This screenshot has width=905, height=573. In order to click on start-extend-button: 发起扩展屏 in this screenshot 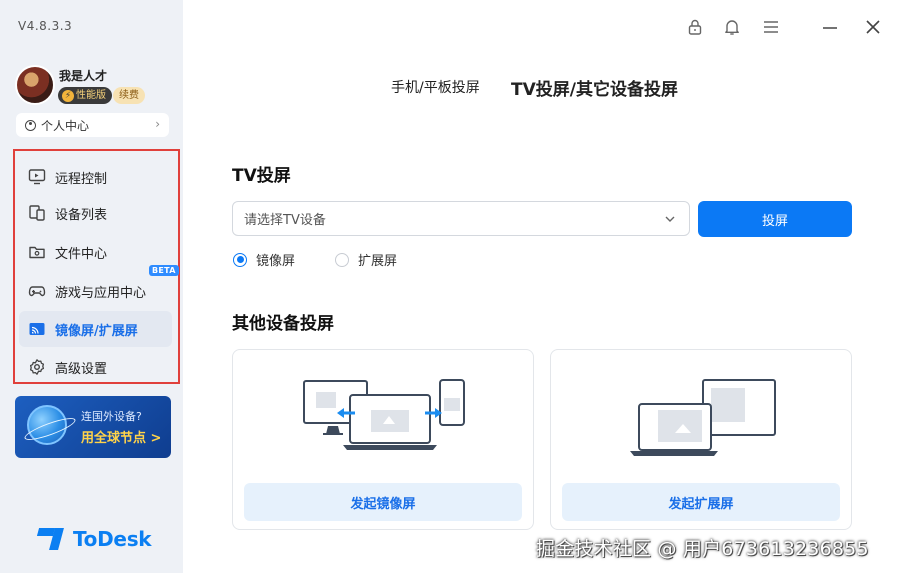, I will do `click(701, 502)`.